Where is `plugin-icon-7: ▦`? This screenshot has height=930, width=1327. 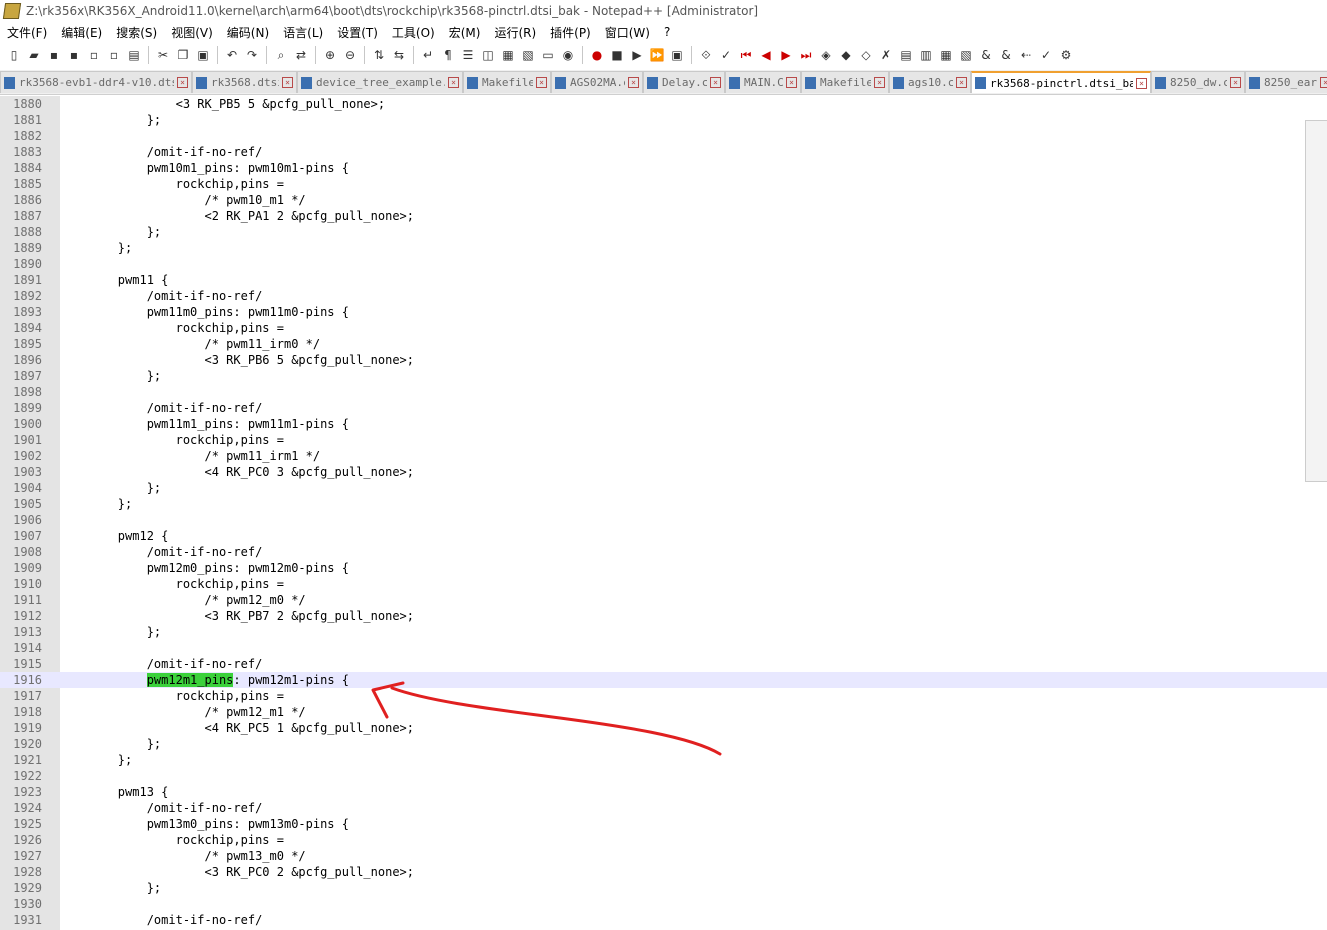 plugin-icon-7: ▦ is located at coordinates (946, 55).